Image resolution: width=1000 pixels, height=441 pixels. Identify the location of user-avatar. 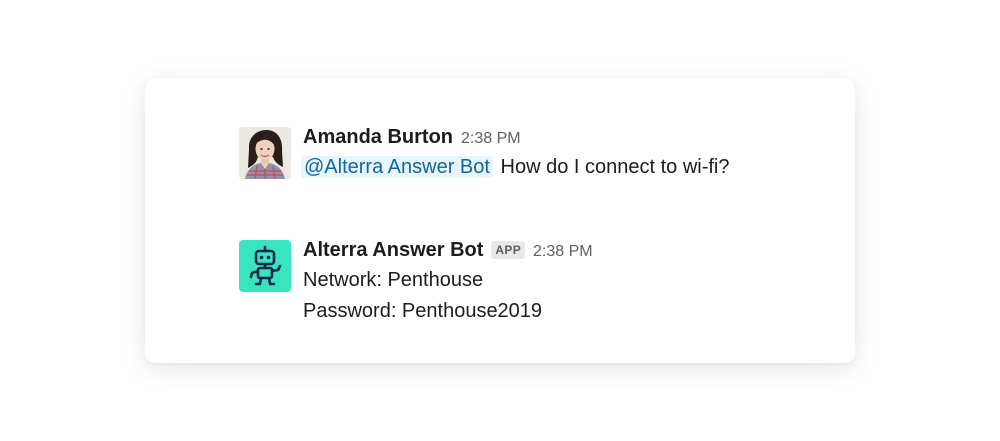
(265, 153).